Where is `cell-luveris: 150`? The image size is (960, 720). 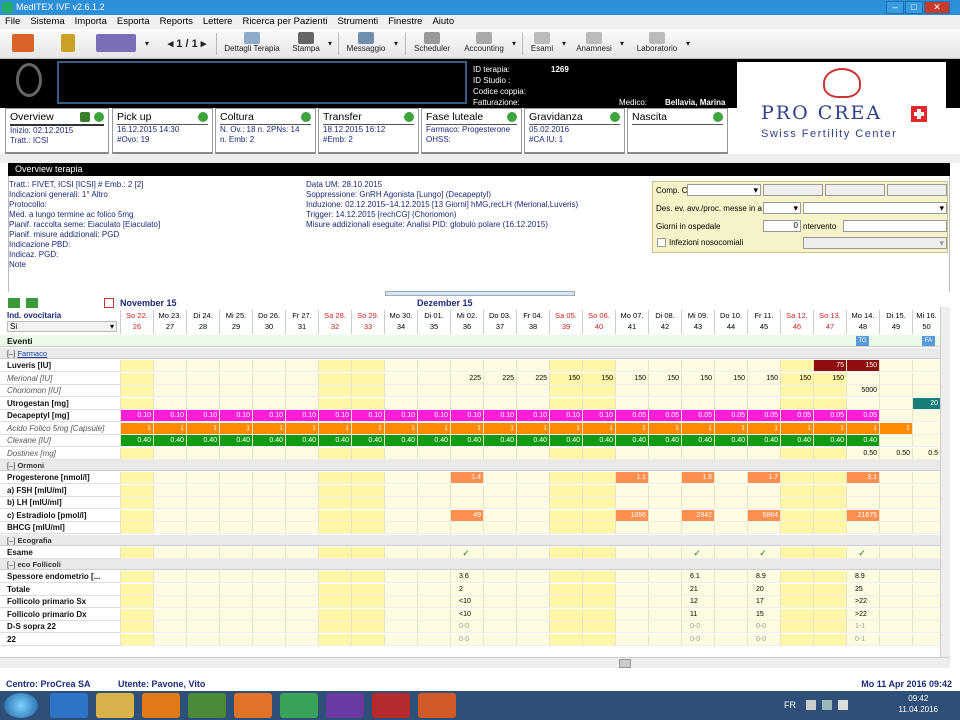 cell-luveris: 150 is located at coordinates (862, 366).